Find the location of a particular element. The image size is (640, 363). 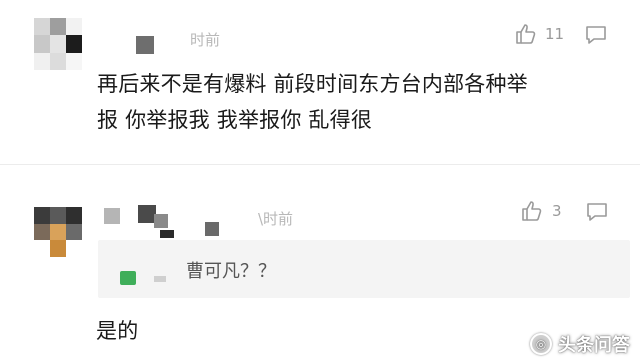

like-count: 3 is located at coordinates (557, 211).